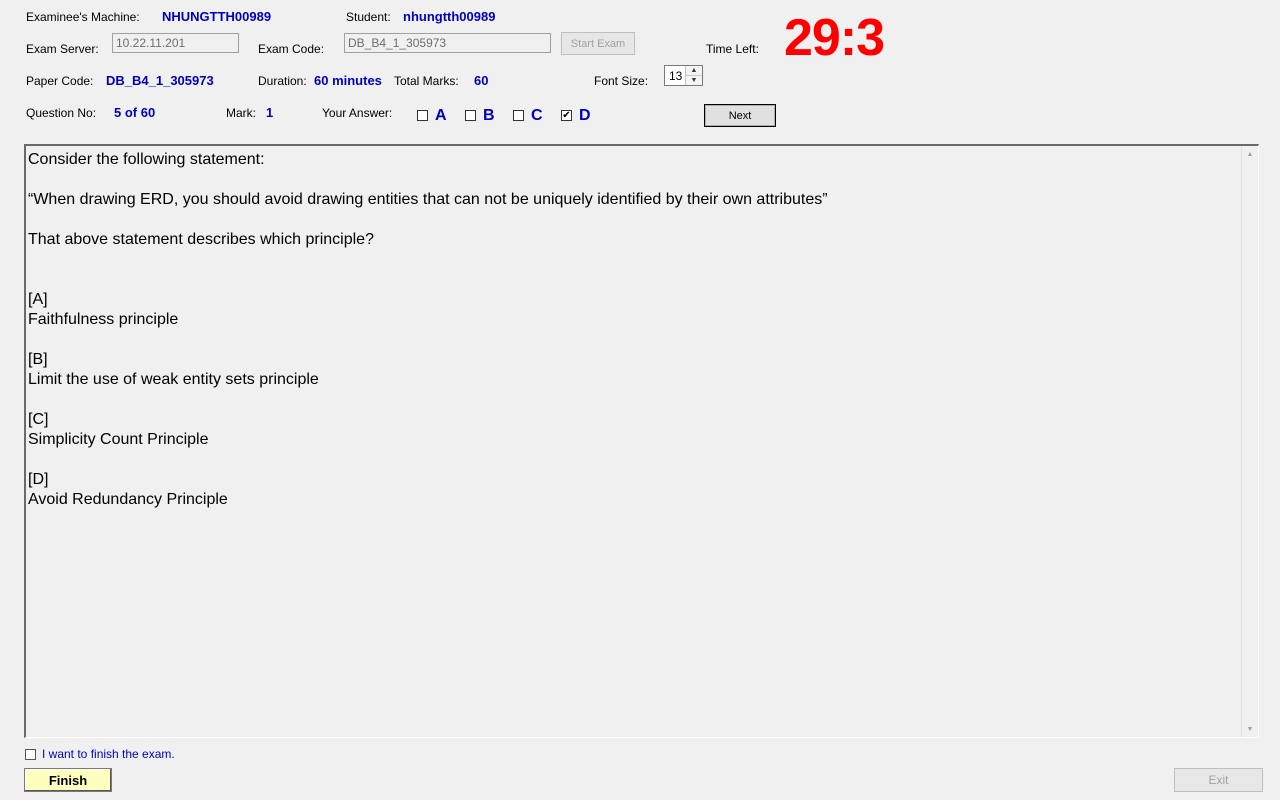 This screenshot has width=1280, height=800. What do you see at coordinates (128, 499) in the screenshot?
I see `answer-text-d: Avoid Redundancy Principle` at bounding box center [128, 499].